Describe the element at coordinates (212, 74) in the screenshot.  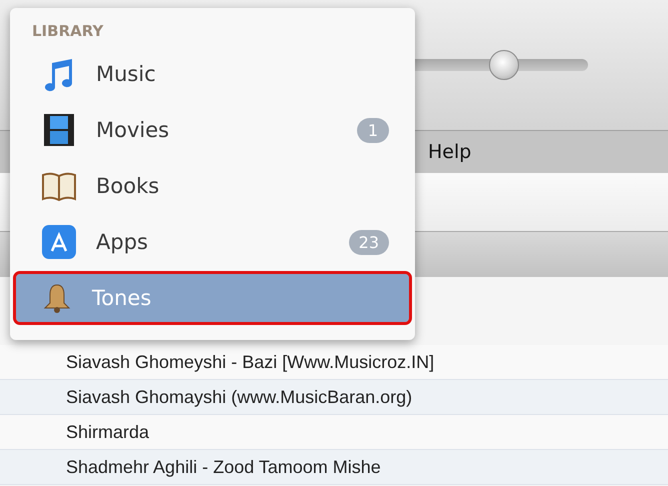
I see `library-item: Music` at that location.